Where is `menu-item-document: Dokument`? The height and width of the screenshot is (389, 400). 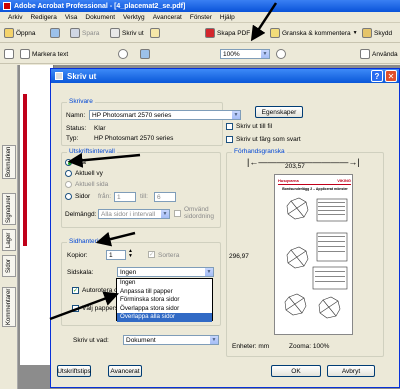 menu-item-document: Dokument is located at coordinates (100, 17).